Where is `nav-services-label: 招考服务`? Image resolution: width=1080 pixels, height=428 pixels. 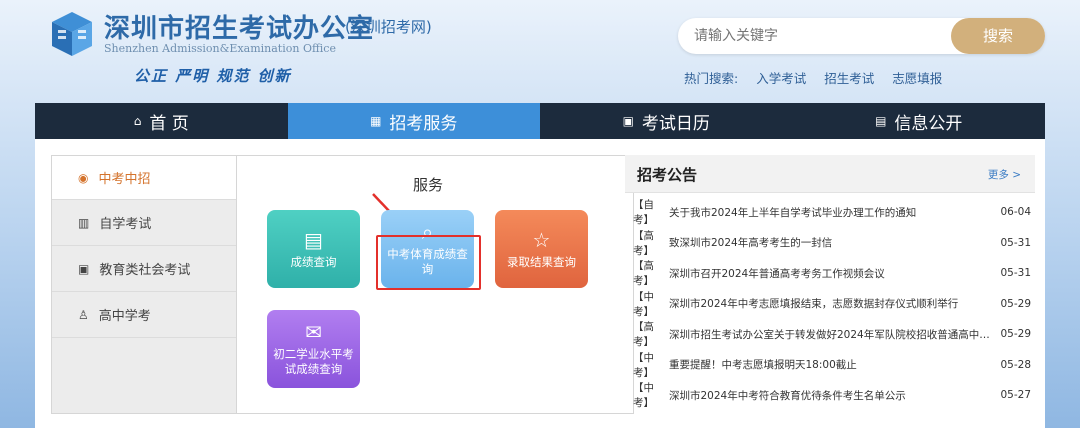 nav-services-label: 招考服务 is located at coordinates (423, 123).